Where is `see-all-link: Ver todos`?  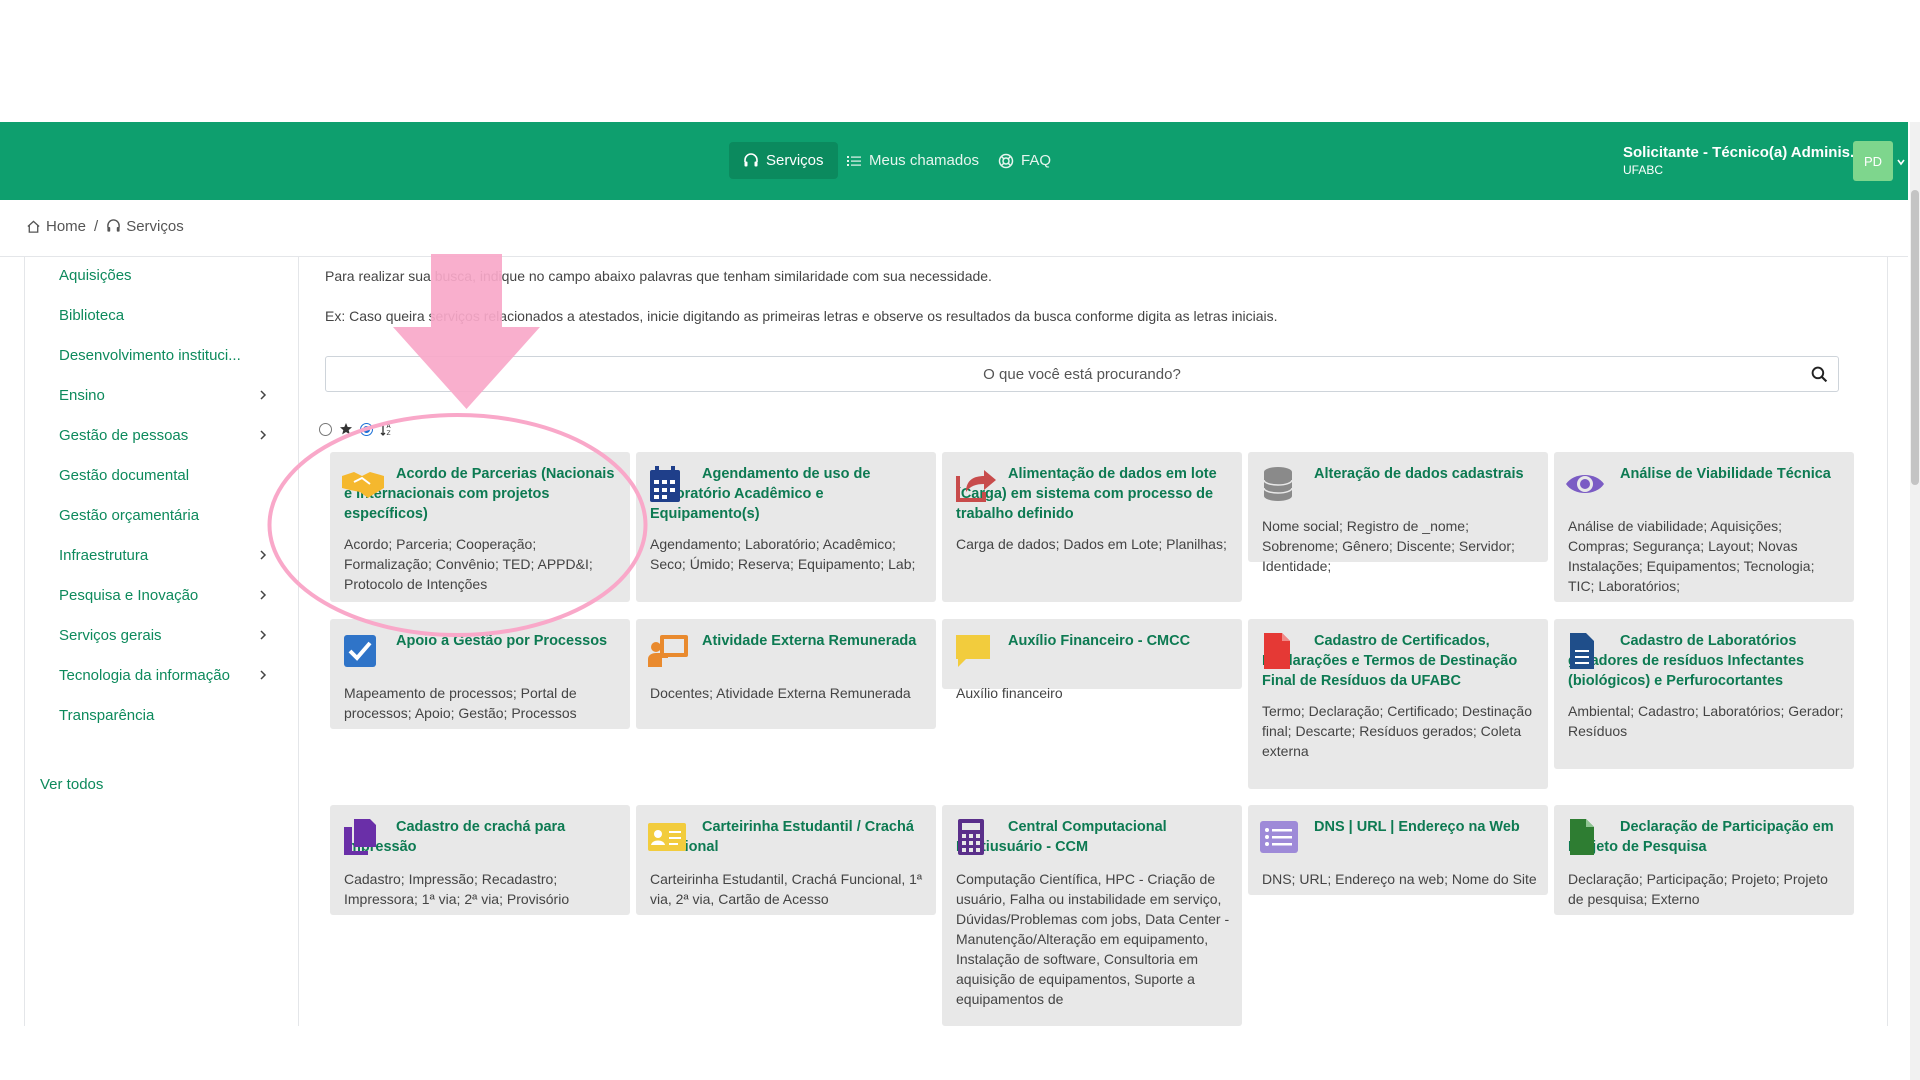
see-all-link: Ver todos is located at coordinates (71, 784).